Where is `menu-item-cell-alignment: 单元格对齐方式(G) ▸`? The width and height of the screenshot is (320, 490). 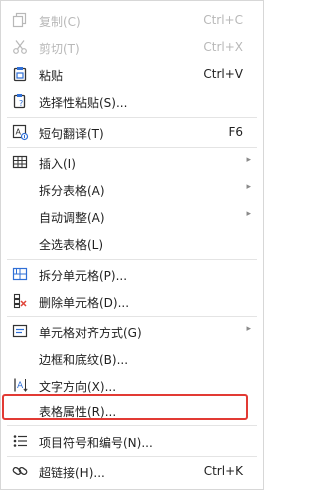 menu-item-cell-alignment: 单元格对齐方式(G) ▸ is located at coordinates (132, 331).